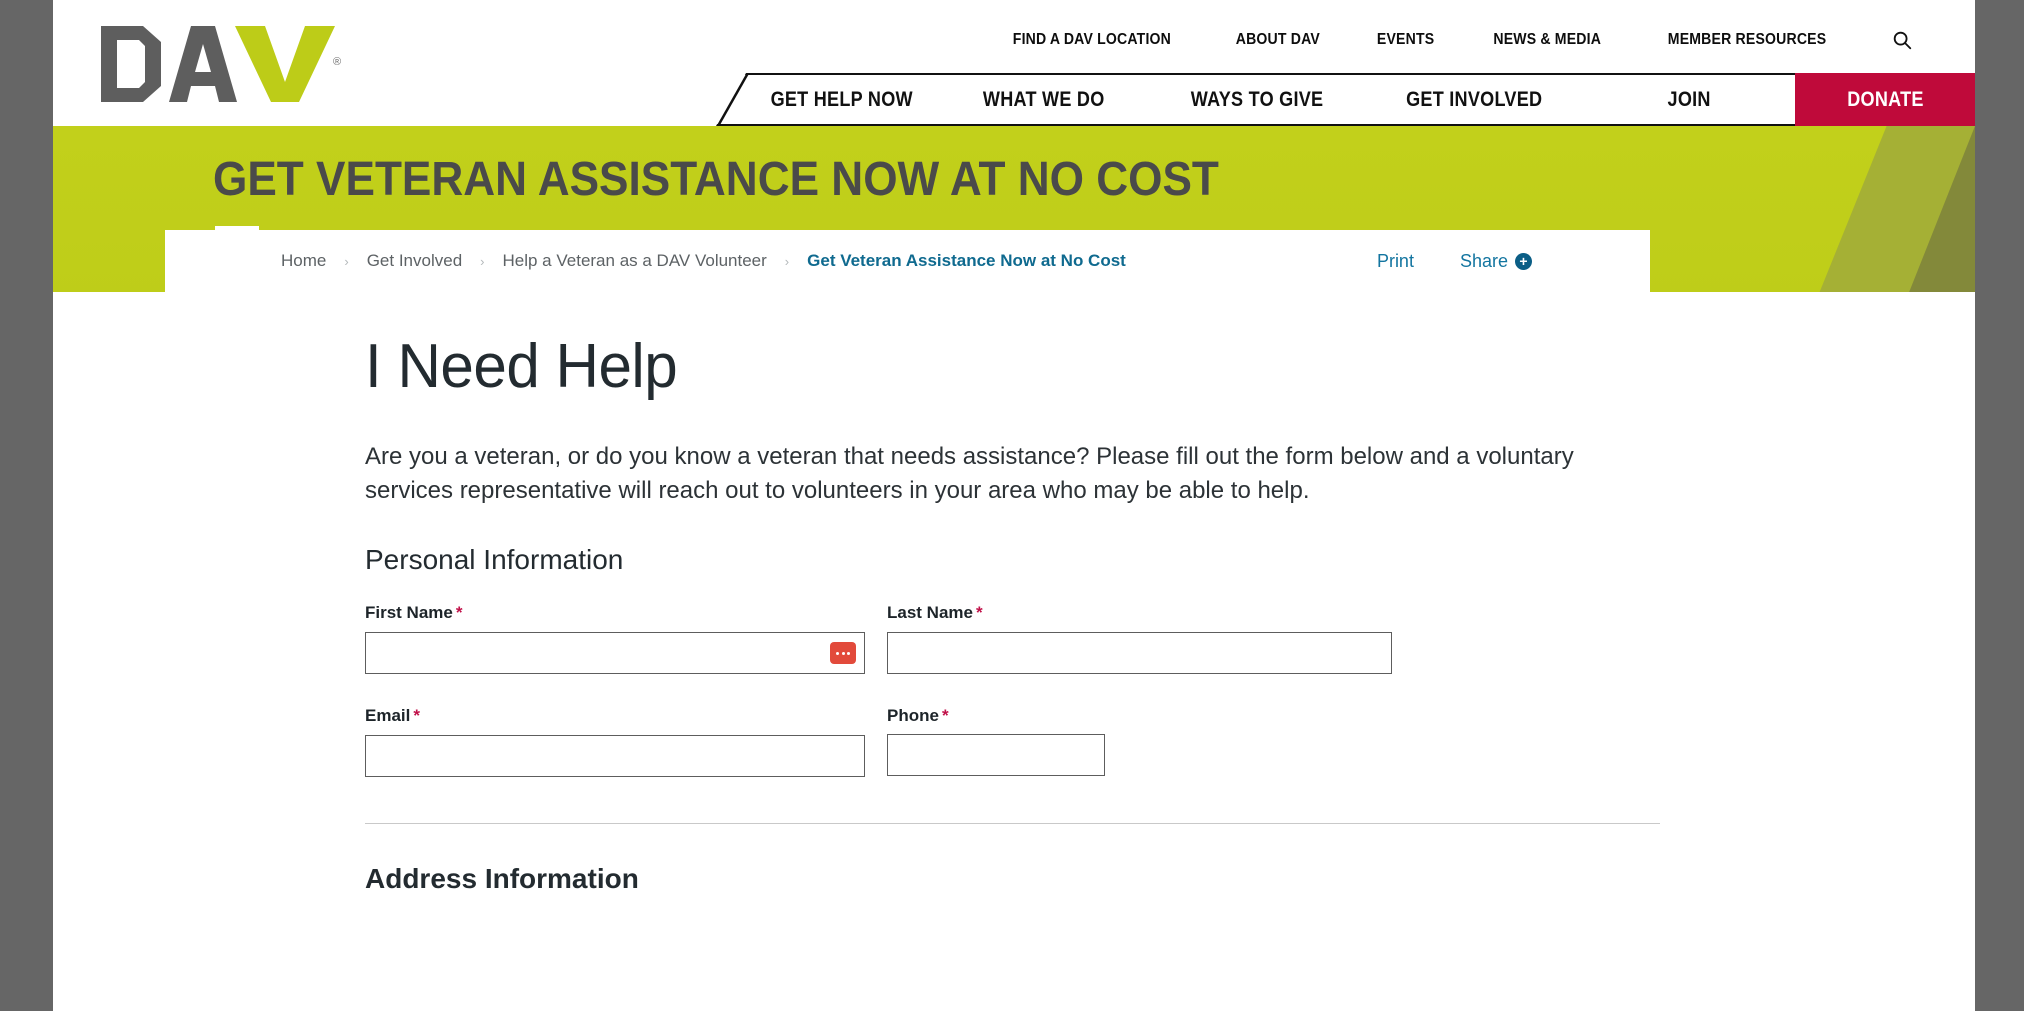 This screenshot has height=1011, width=2024. What do you see at coordinates (1747, 40) in the screenshot?
I see `utility-nav-item-member-resources: MEMBER RESOURCES` at bounding box center [1747, 40].